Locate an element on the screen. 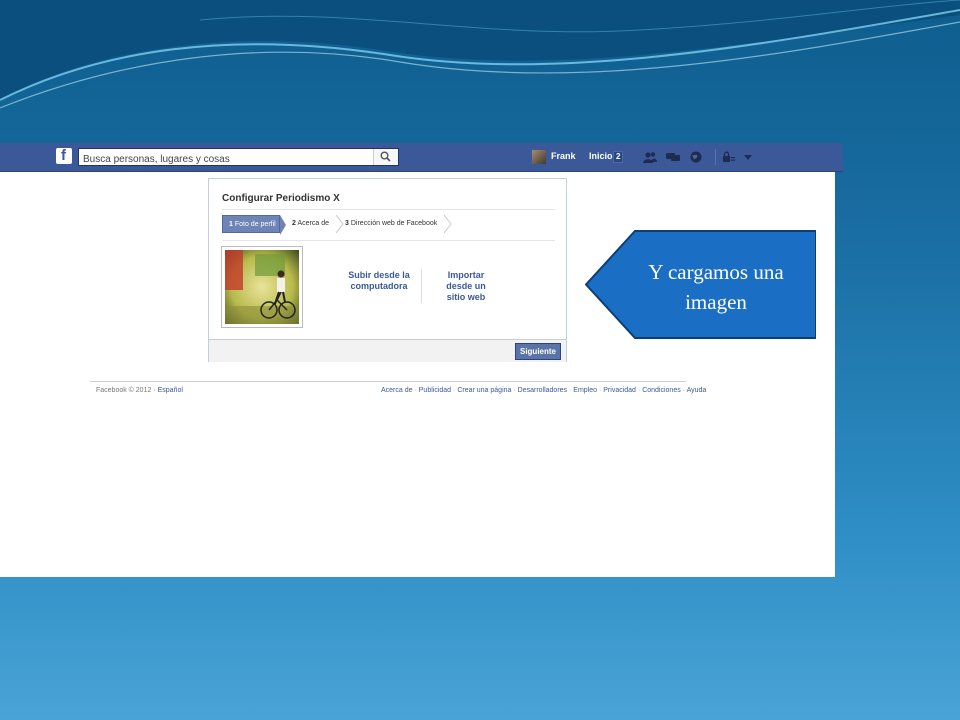  footer-link-terms: Condiciones is located at coordinates (661, 390).